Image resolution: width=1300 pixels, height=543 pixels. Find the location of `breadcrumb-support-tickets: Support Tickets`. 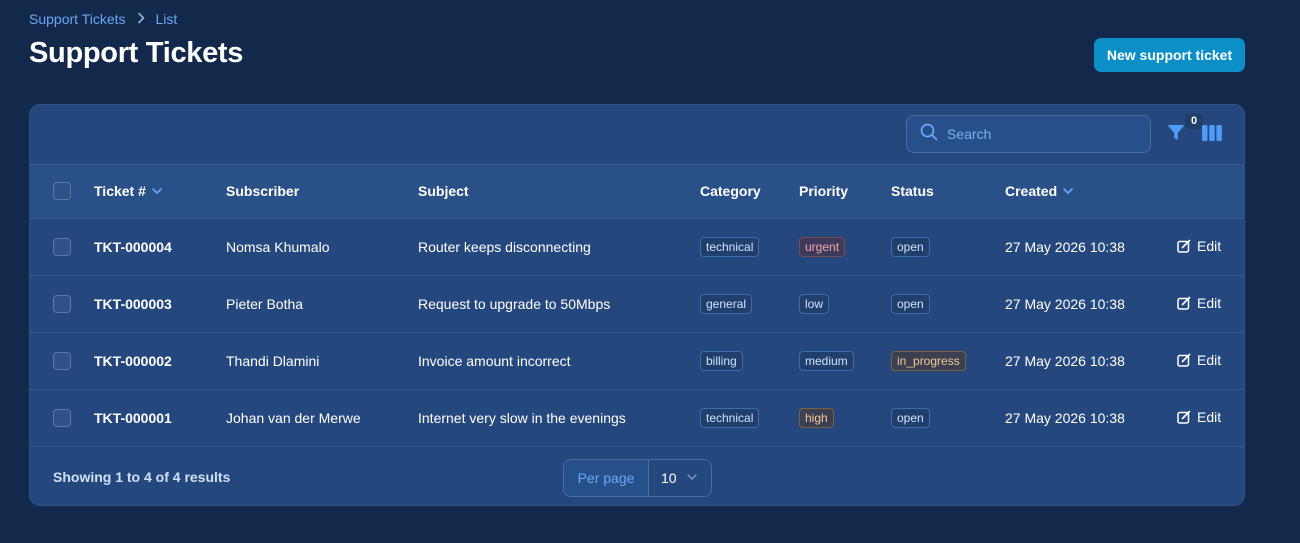

breadcrumb-support-tickets: Support Tickets is located at coordinates (77, 19).